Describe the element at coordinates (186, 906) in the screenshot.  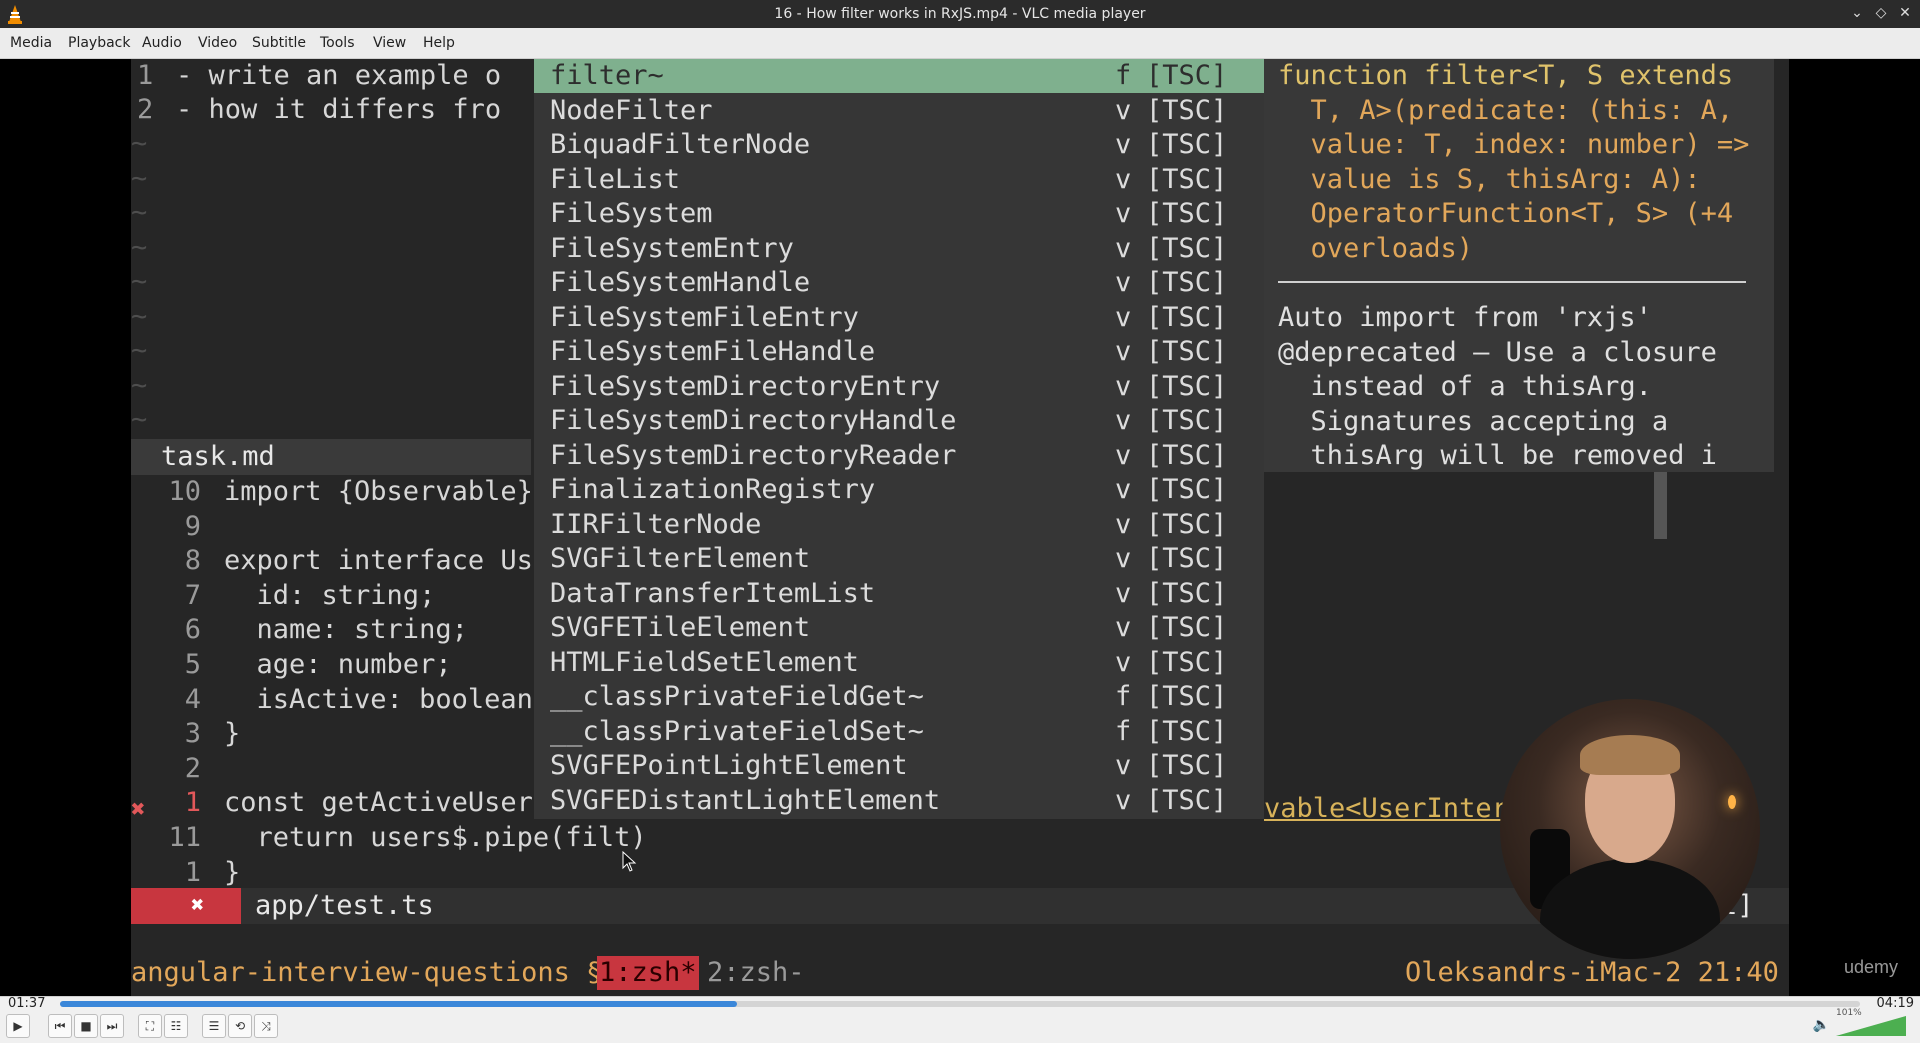
I see `error-tag: ✖` at that location.